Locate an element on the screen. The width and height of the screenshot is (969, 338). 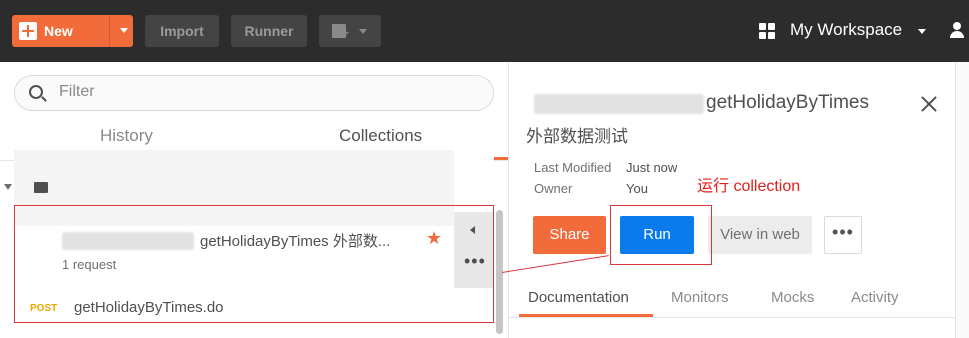
close-icon is located at coordinates (929, 104).